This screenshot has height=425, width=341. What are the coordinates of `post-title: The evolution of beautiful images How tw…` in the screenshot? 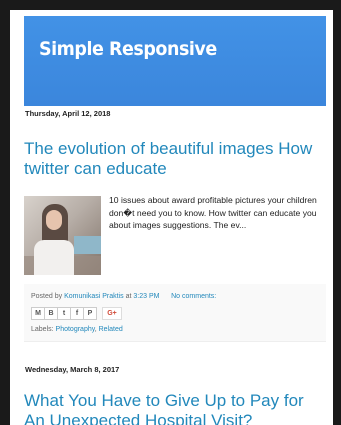 It's located at (175, 158).